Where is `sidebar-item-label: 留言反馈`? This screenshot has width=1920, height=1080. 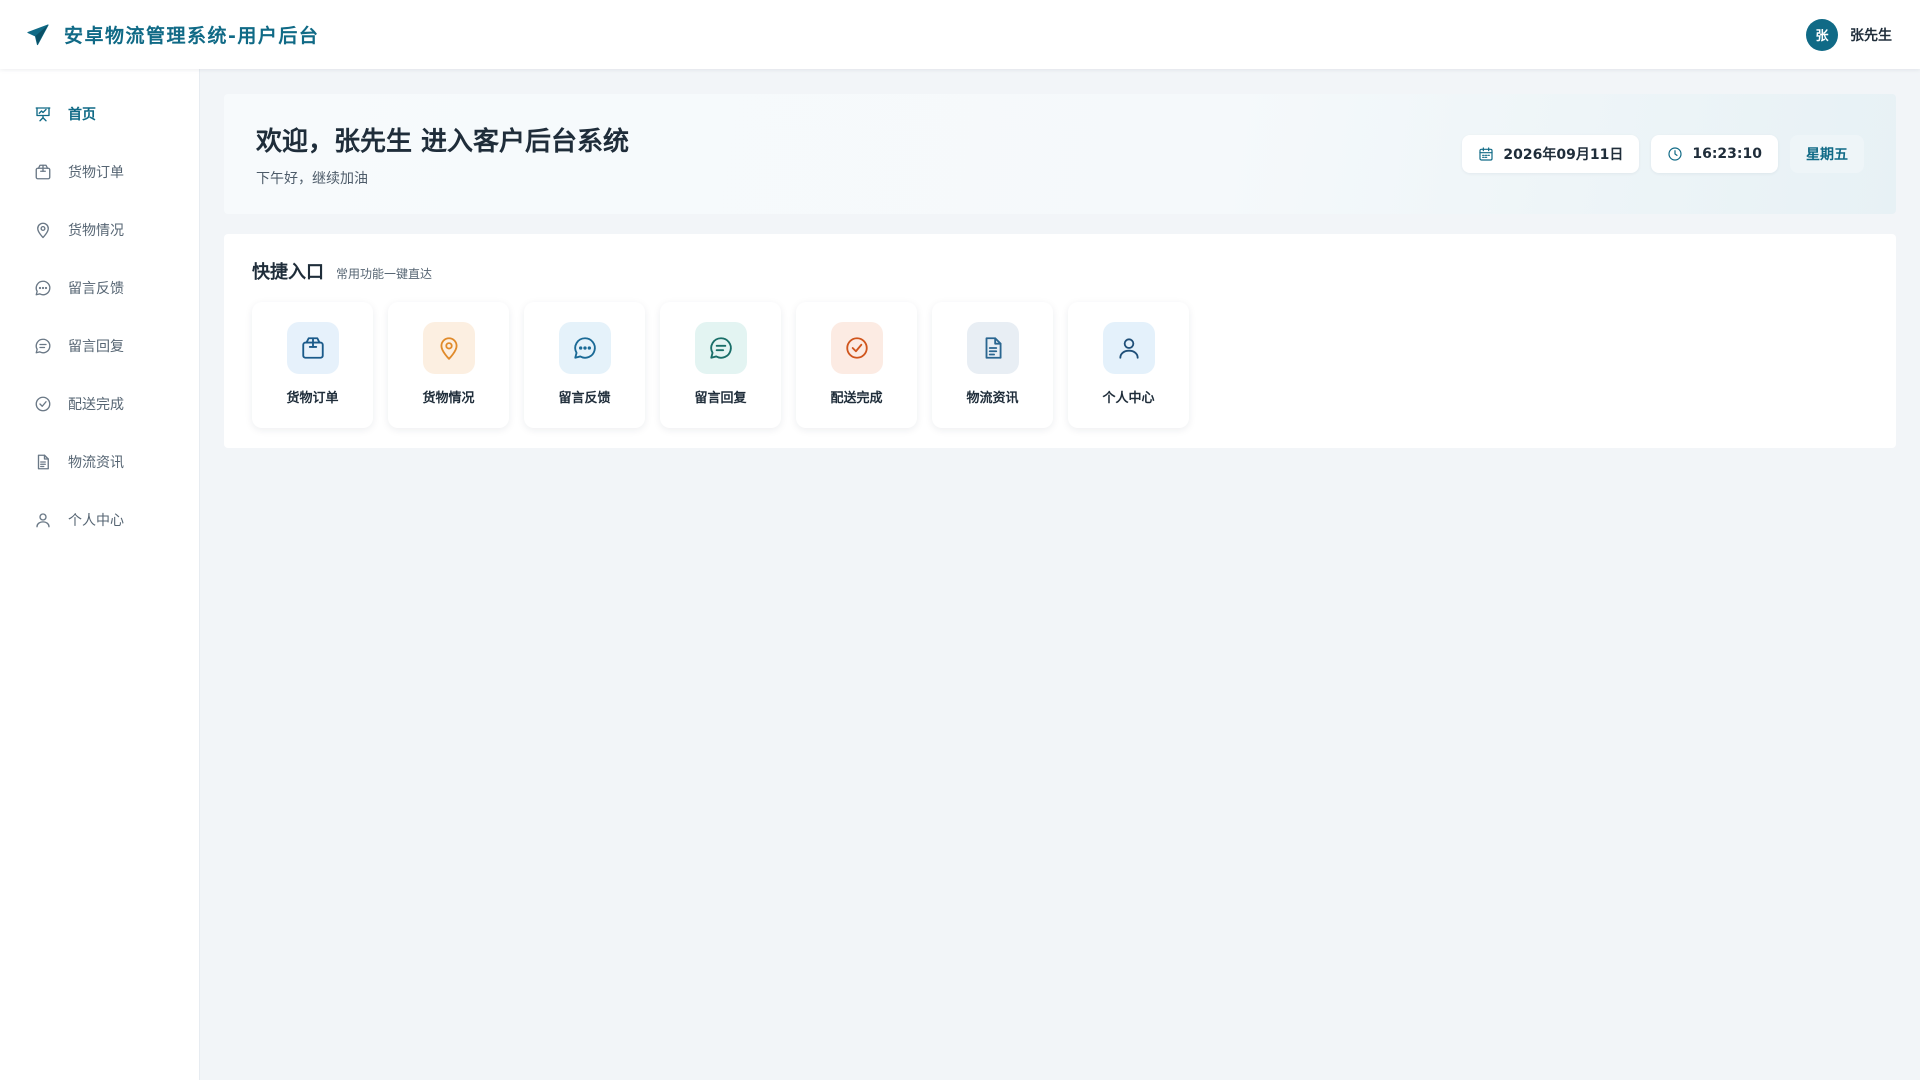
sidebar-item-label: 留言反馈 is located at coordinates (96, 289).